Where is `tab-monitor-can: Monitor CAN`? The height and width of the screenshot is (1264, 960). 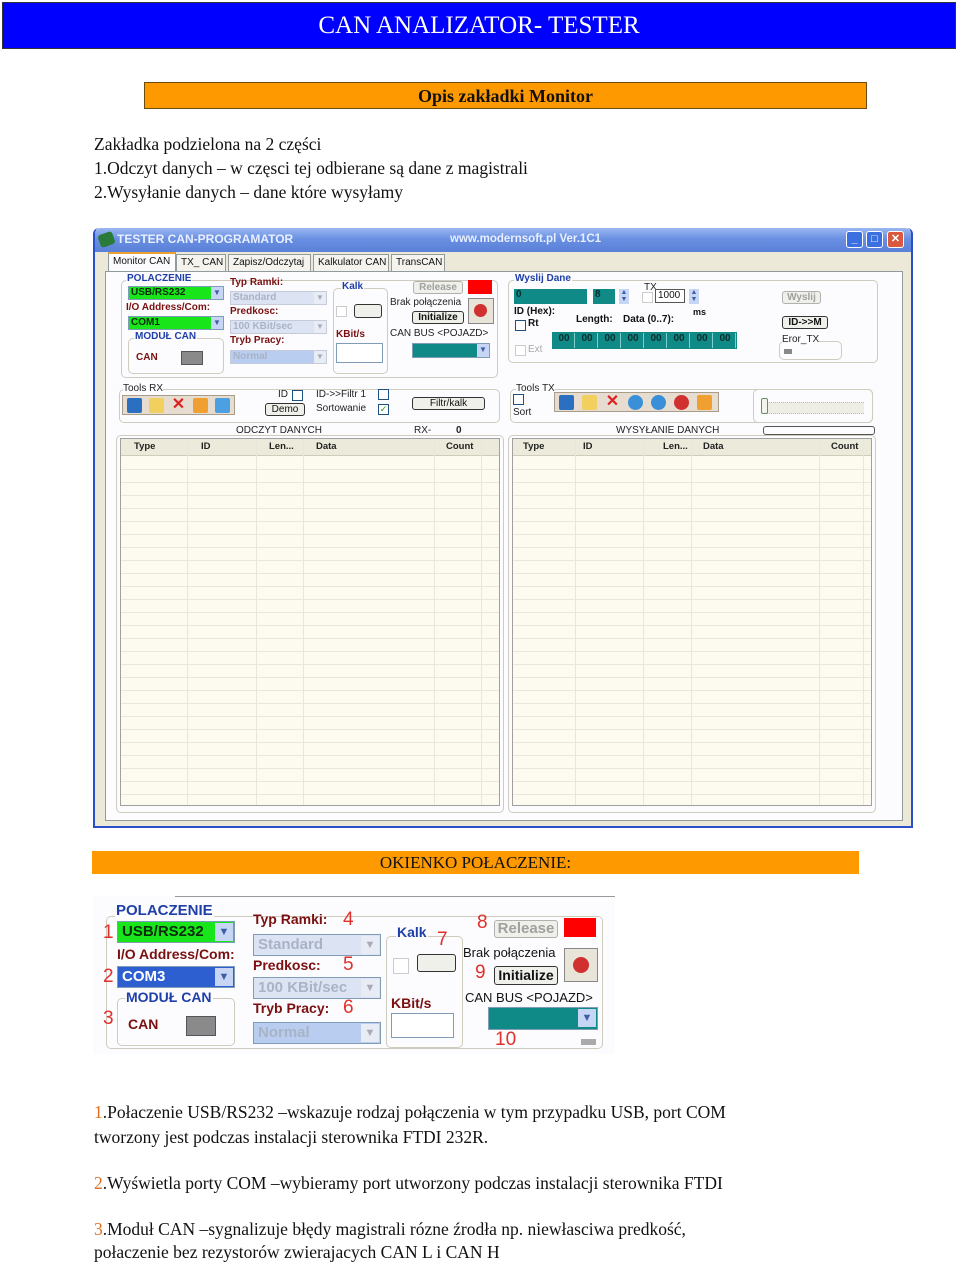 tab-monitor-can: Monitor CAN is located at coordinates (142, 261).